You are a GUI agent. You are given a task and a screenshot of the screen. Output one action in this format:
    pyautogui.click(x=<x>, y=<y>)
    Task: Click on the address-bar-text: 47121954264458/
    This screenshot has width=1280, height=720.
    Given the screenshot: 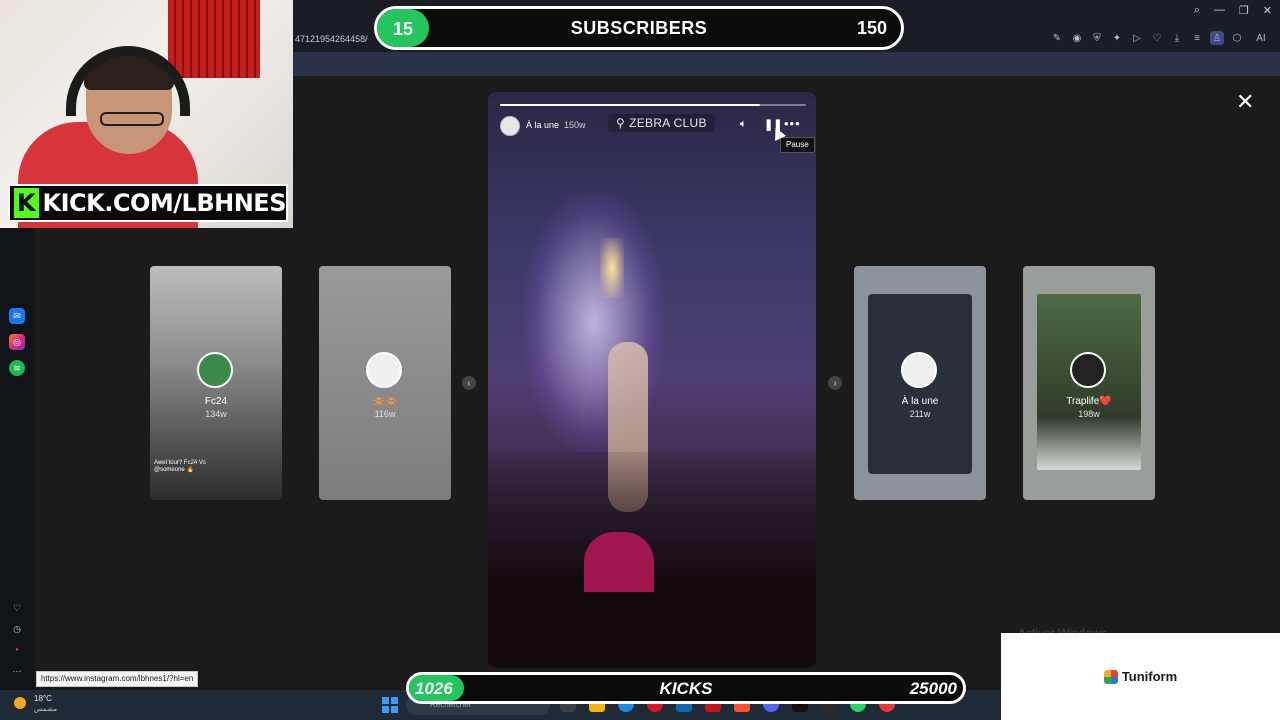 What is the action you would take?
    pyautogui.click(x=331, y=39)
    